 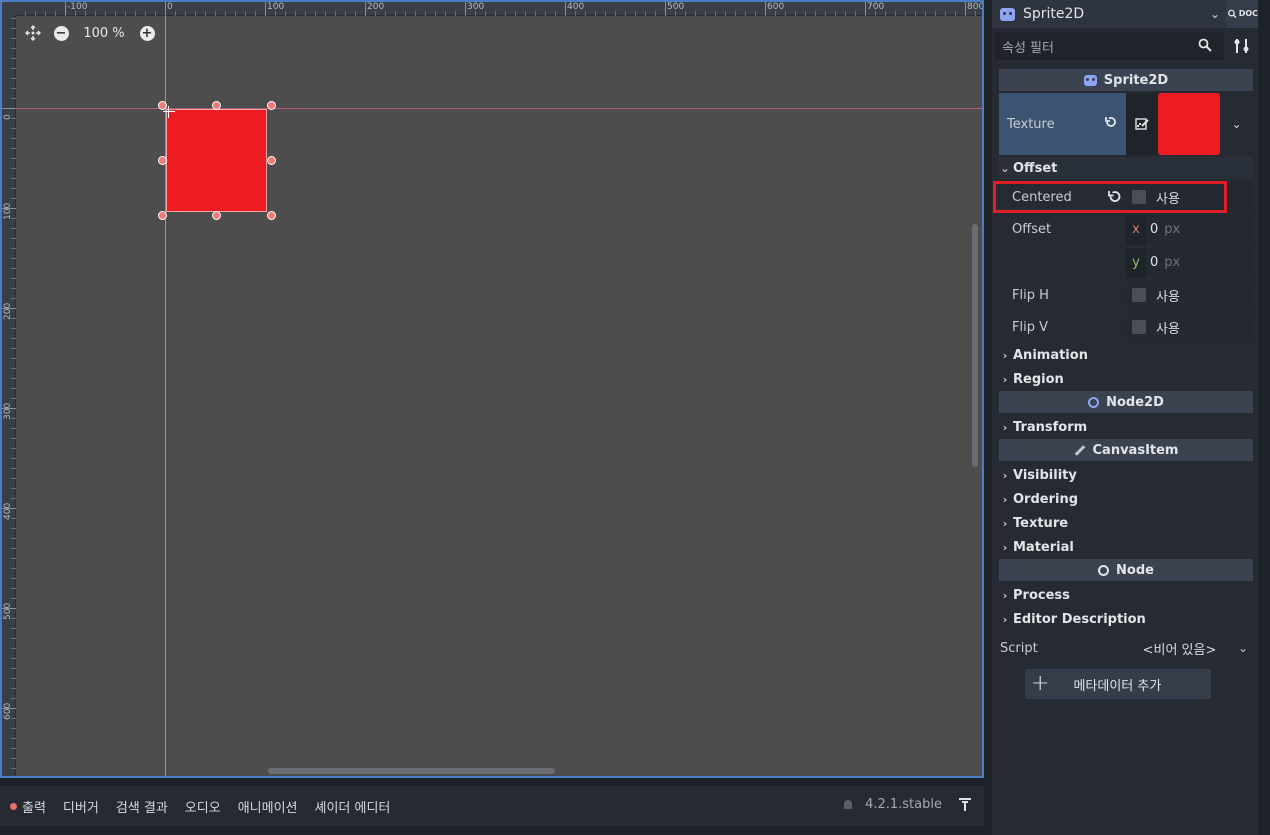 What do you see at coordinates (81, 806) in the screenshot?
I see `tab-debugger: 디버거` at bounding box center [81, 806].